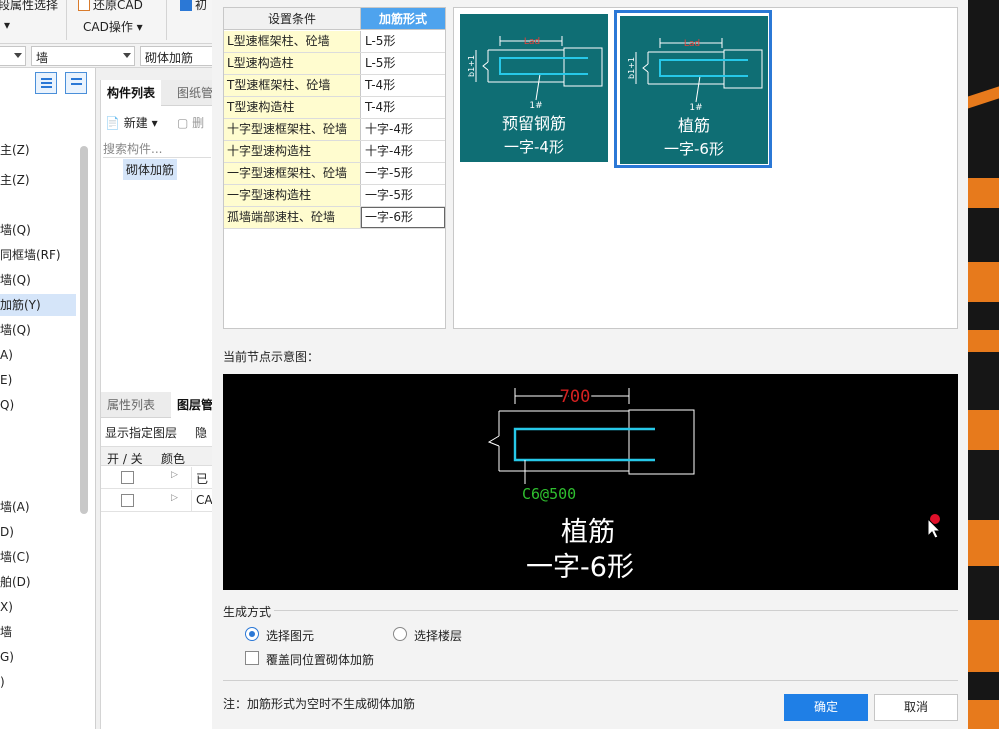 The width and height of the screenshot is (999, 729). What do you see at coordinates (580, 567) in the screenshot?
I see `preview-subtitle: 一字-6形` at bounding box center [580, 567].